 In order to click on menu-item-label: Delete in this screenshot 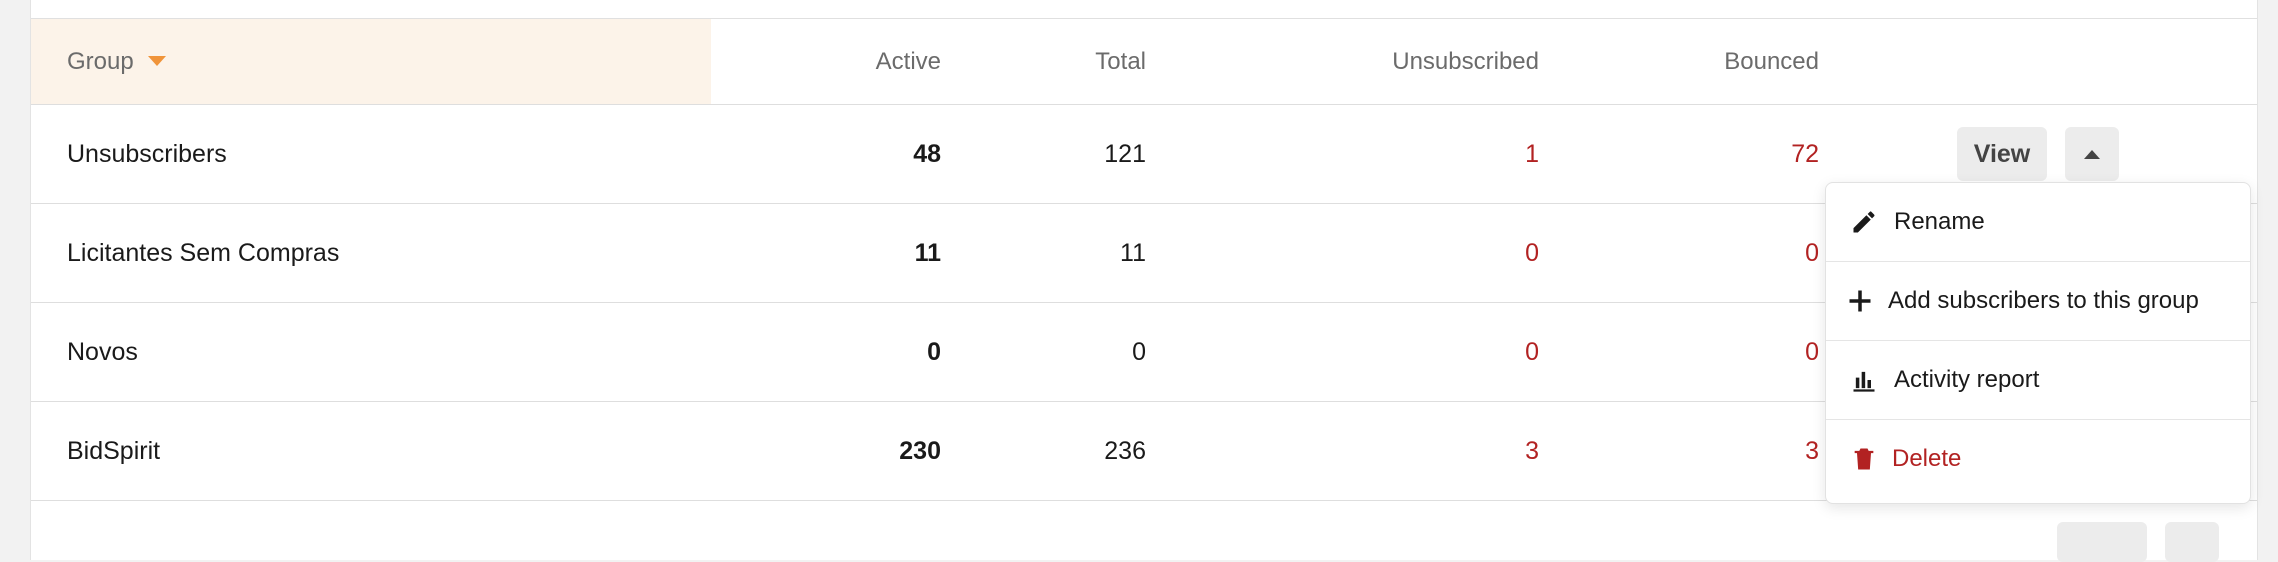, I will do `click(1927, 458)`.